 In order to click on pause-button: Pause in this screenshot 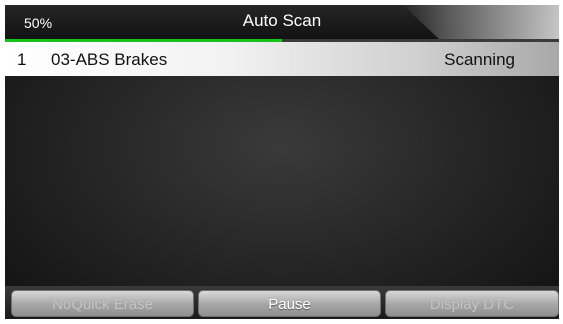, I will do `click(289, 303)`.